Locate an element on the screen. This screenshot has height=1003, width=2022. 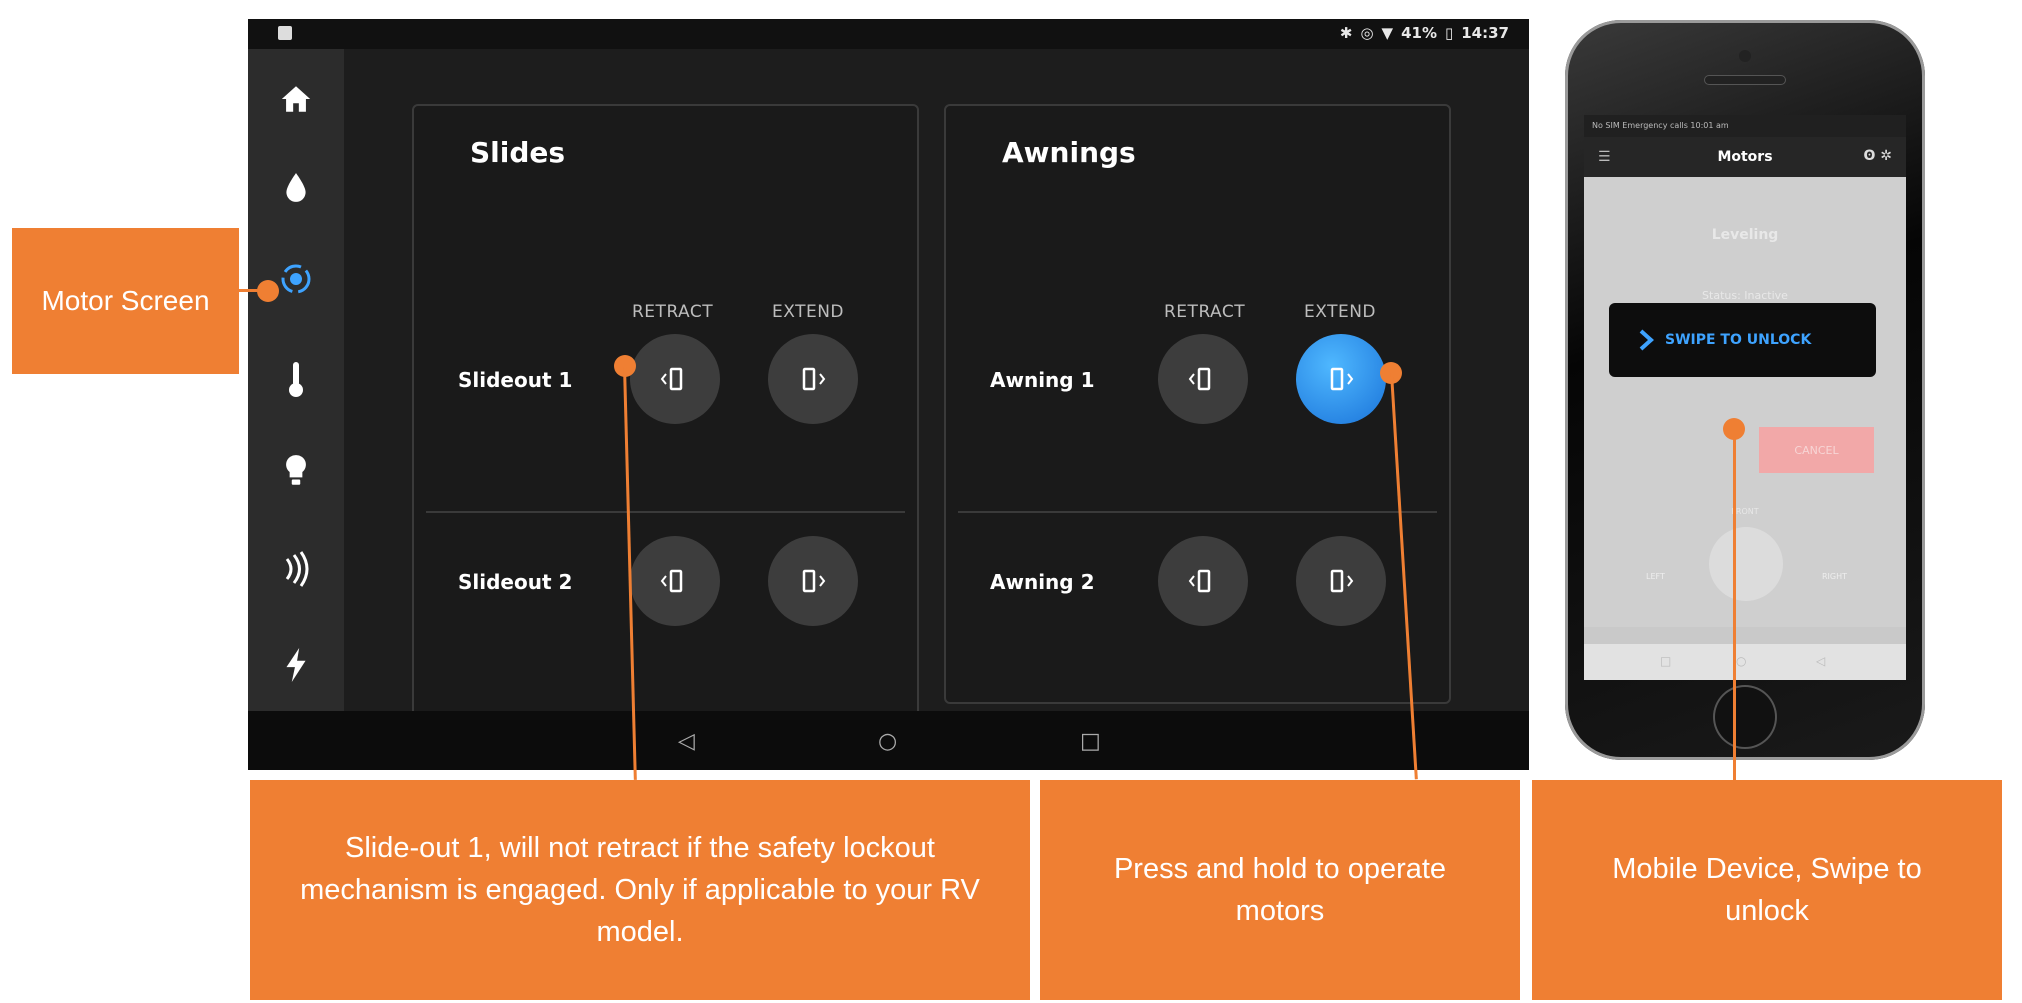
clock: 14:37 is located at coordinates (1485, 33).